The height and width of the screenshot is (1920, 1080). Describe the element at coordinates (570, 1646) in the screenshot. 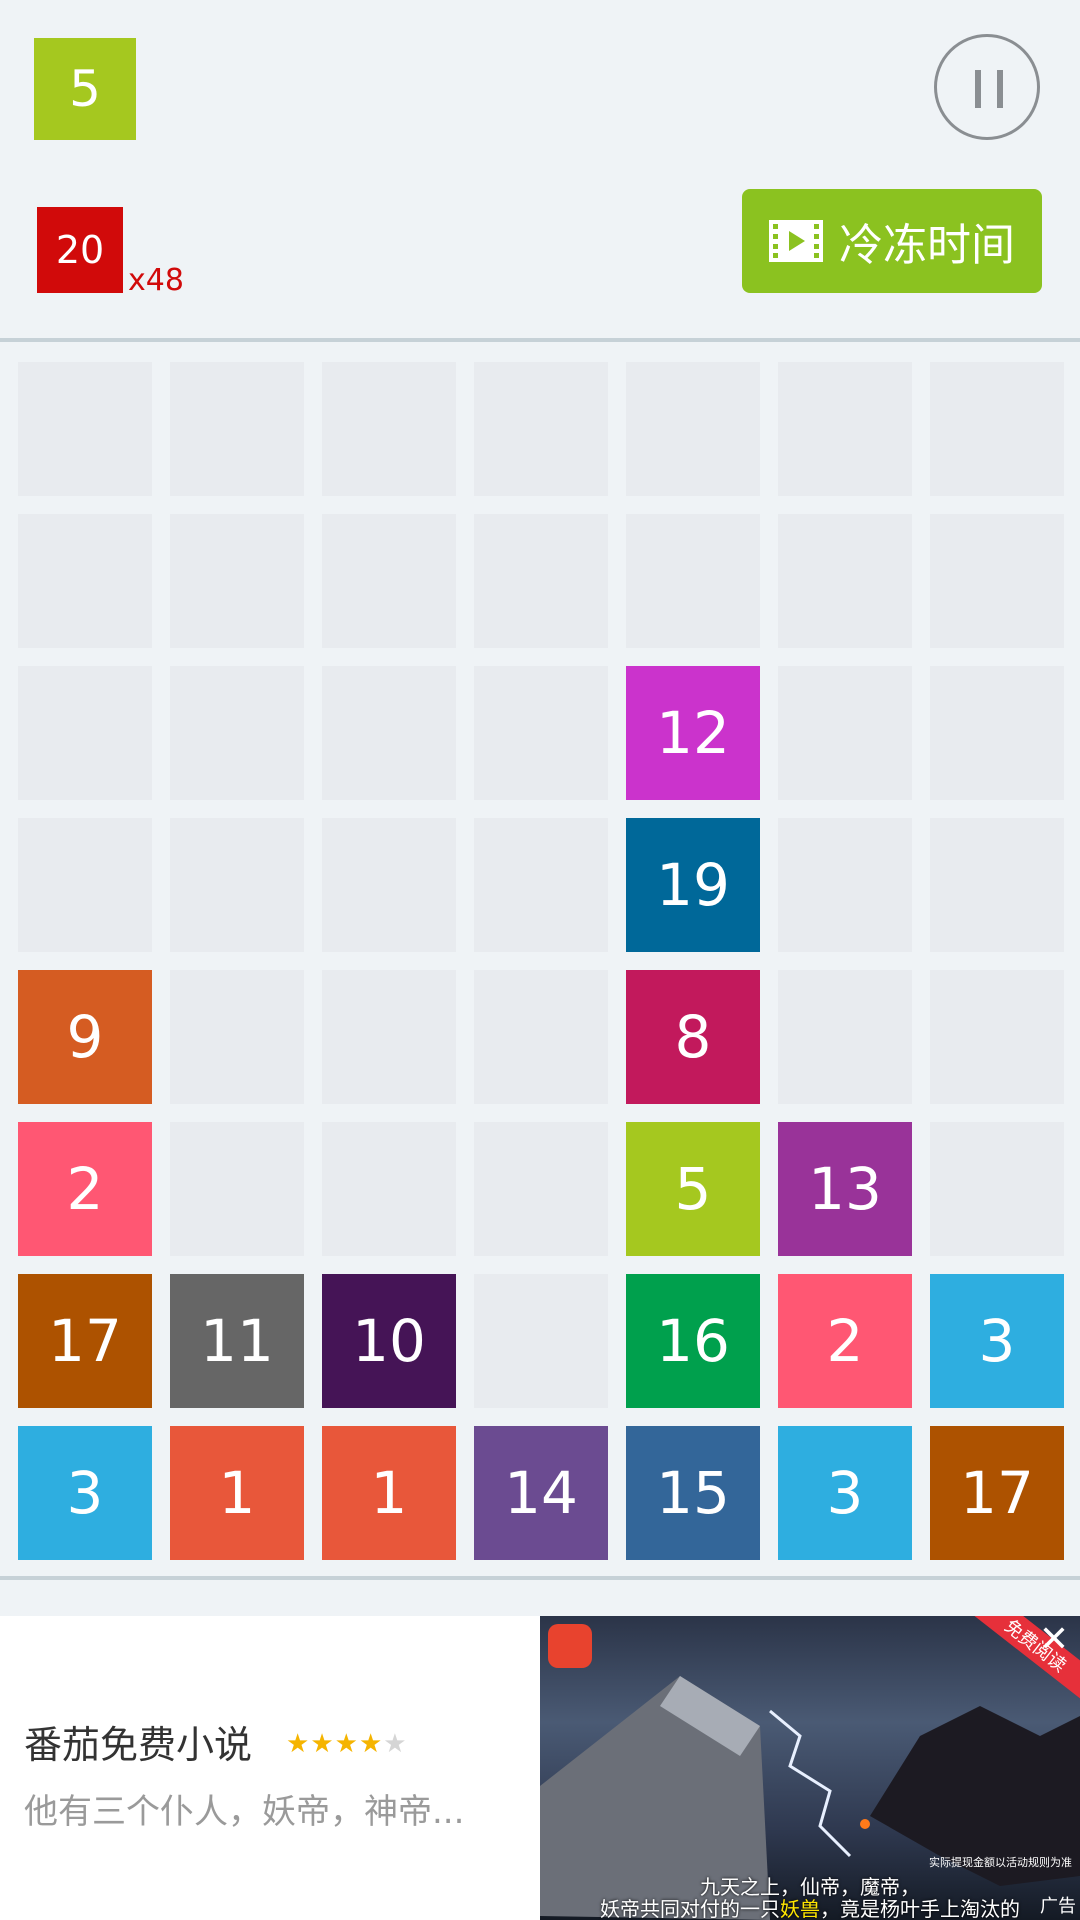

I see `ad-app-logo` at that location.